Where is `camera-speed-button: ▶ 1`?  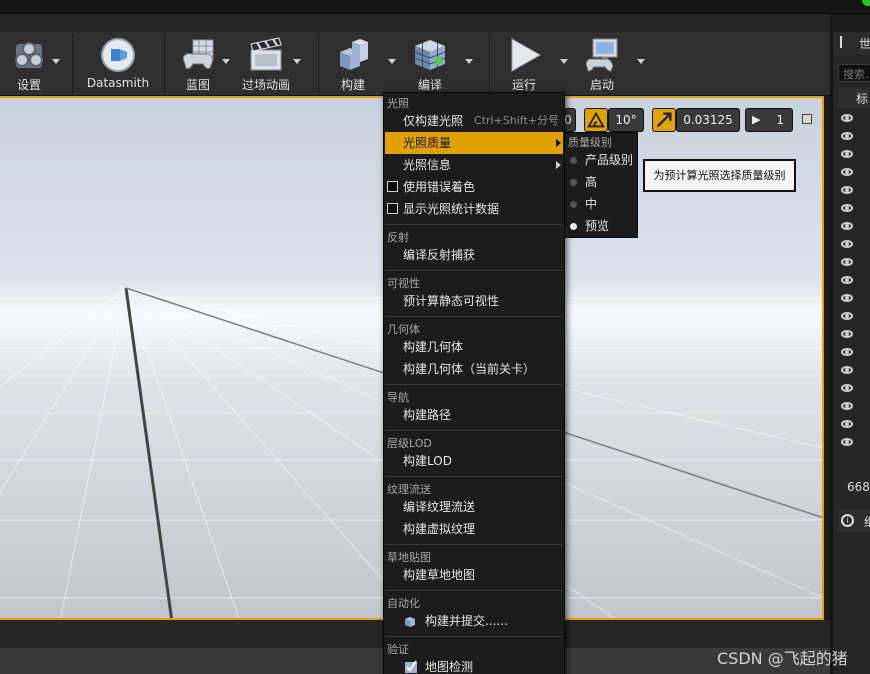 camera-speed-button: ▶ 1 is located at coordinates (769, 120).